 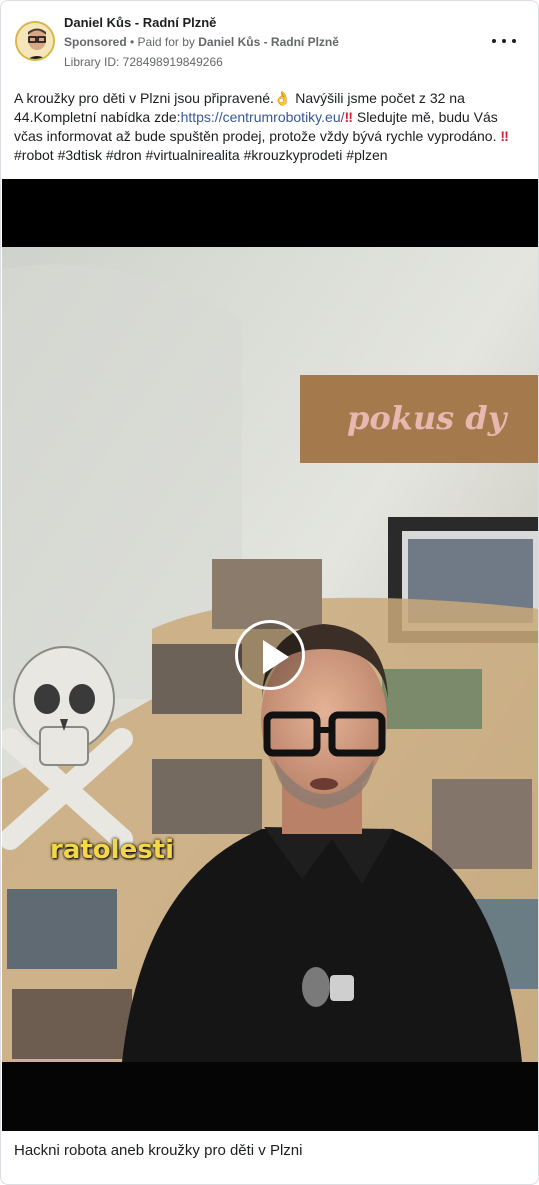 What do you see at coordinates (282, 98) in the screenshot?
I see `ok-hand-emoji-icon: 👌` at bounding box center [282, 98].